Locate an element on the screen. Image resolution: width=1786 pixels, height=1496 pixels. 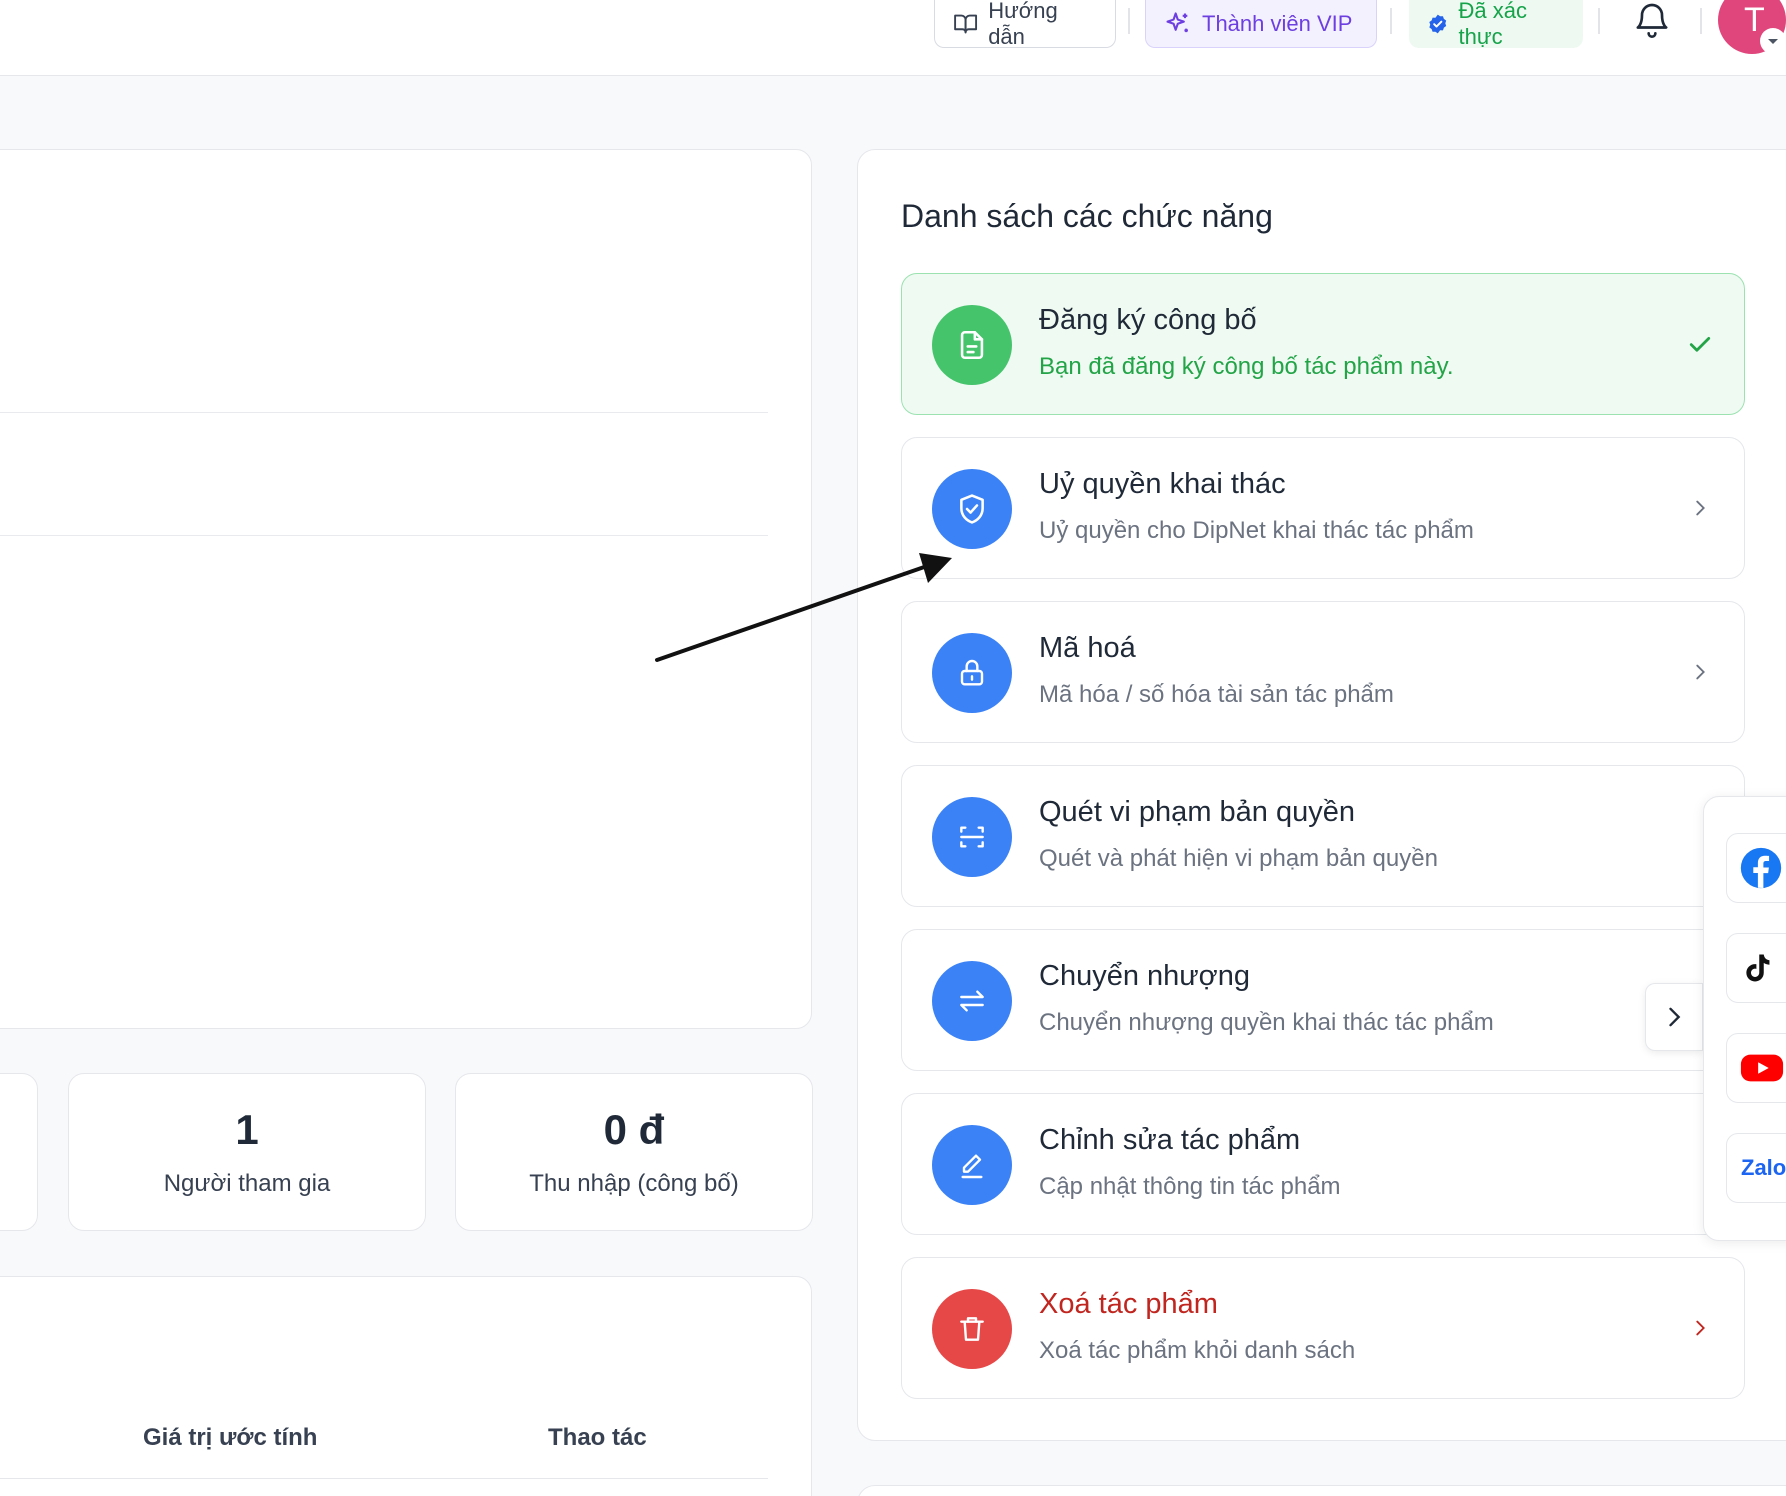
stat-card-income: 0 đ Thu nhập (công bố) is located at coordinates (634, 1152).